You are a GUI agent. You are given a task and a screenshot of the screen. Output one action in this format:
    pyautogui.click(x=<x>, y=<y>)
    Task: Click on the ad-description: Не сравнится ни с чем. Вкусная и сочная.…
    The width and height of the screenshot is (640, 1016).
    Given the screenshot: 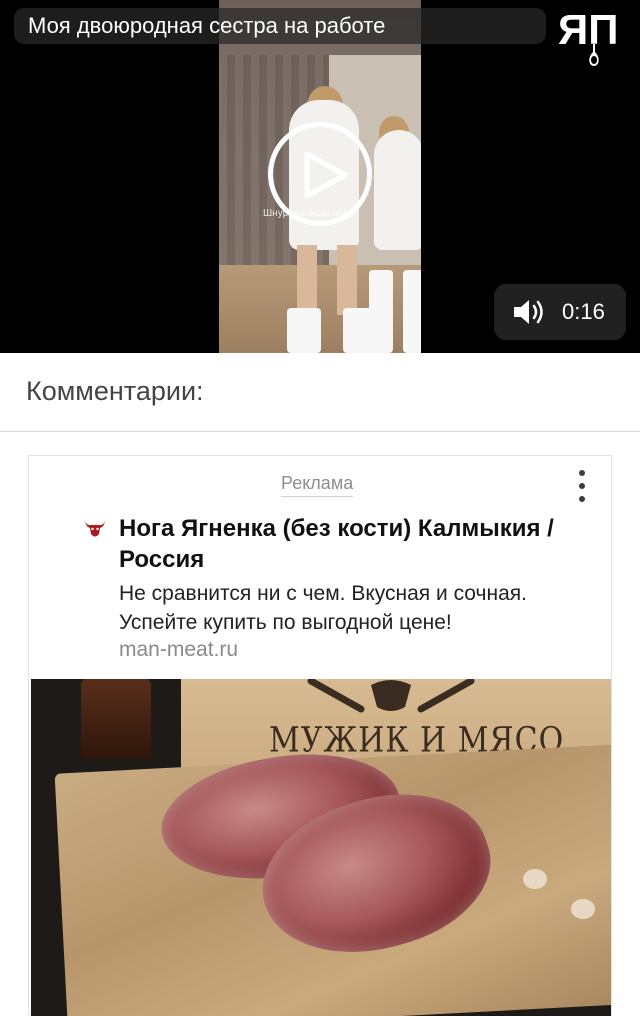 What is the action you would take?
    pyautogui.click(x=323, y=608)
    